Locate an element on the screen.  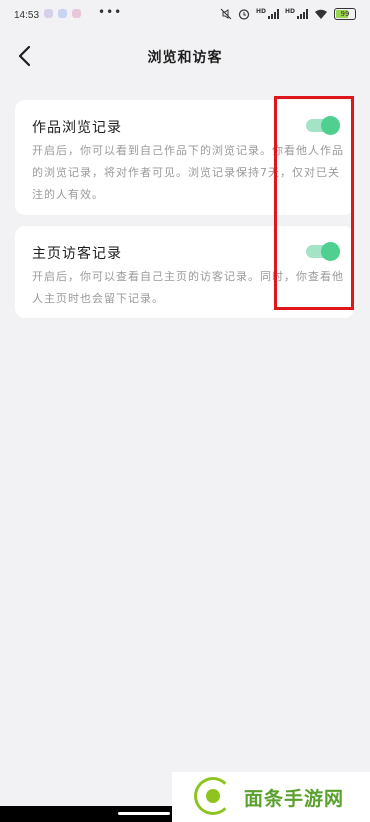
notification-icons is located at coordinates (62, 13).